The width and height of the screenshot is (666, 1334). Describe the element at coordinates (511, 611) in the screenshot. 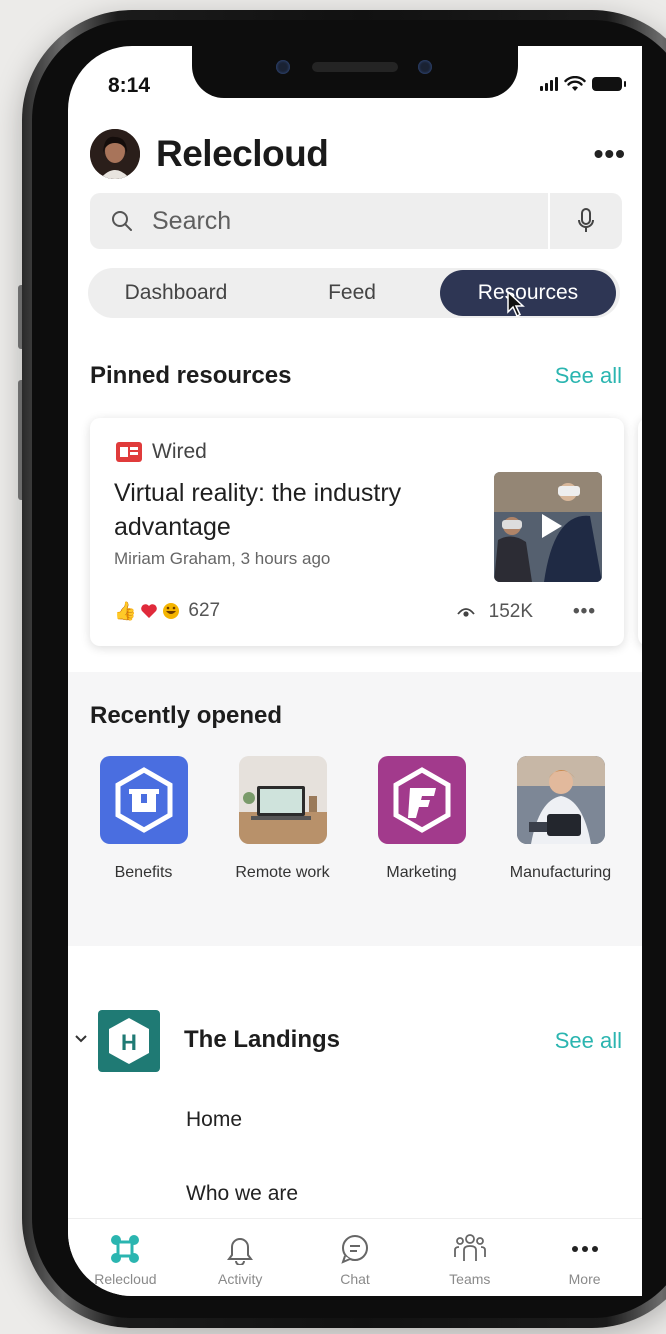

I see `view-count: 152K` at that location.